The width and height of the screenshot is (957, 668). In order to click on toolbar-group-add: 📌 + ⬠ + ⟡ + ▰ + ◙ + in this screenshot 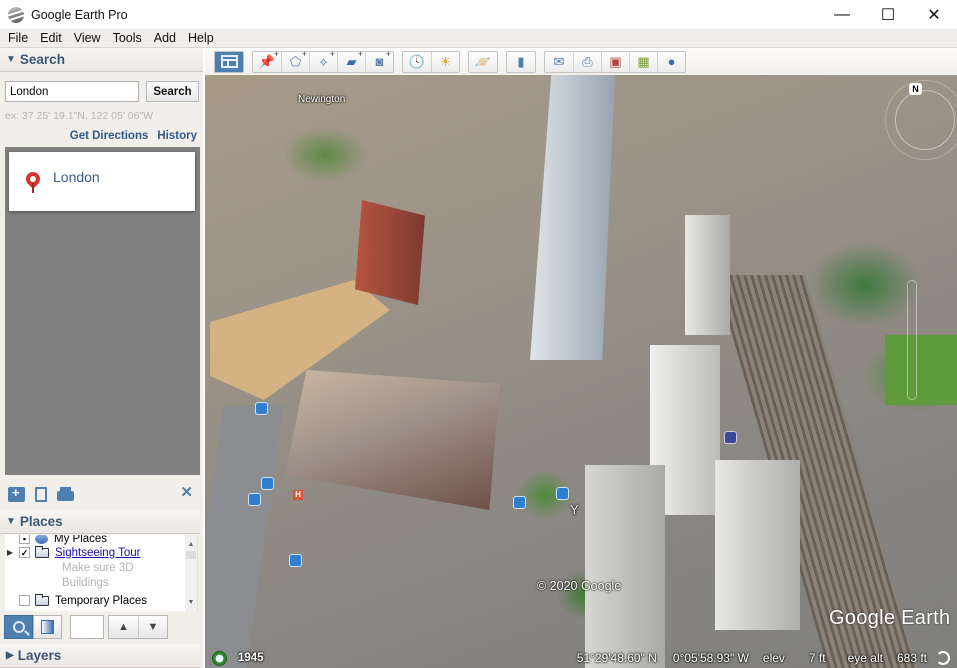, I will do `click(323, 61)`.